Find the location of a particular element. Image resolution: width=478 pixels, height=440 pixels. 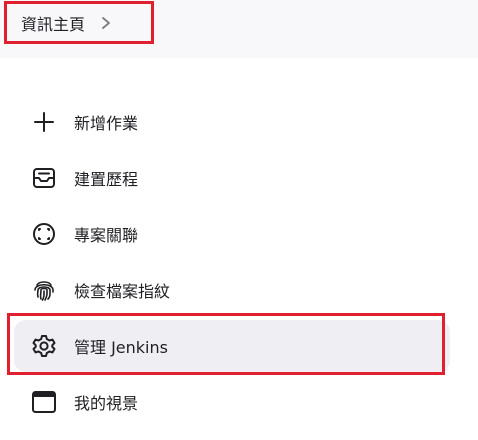

sidebar-item-build-history: 建置歷程 is located at coordinates (232, 178).